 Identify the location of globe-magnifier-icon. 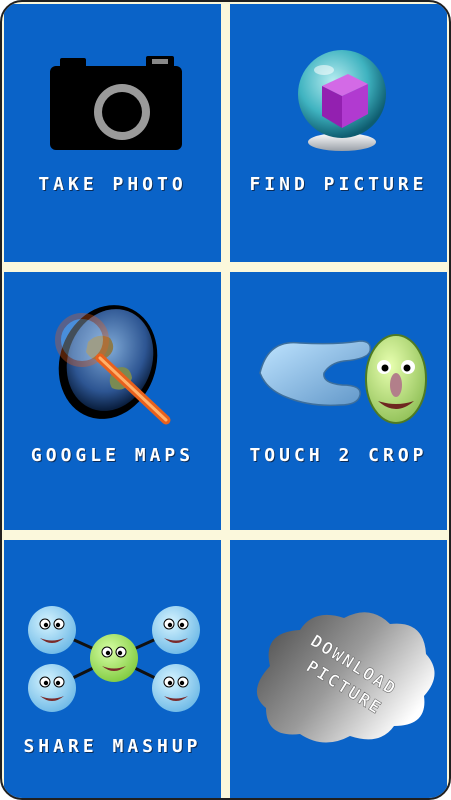
(113, 365).